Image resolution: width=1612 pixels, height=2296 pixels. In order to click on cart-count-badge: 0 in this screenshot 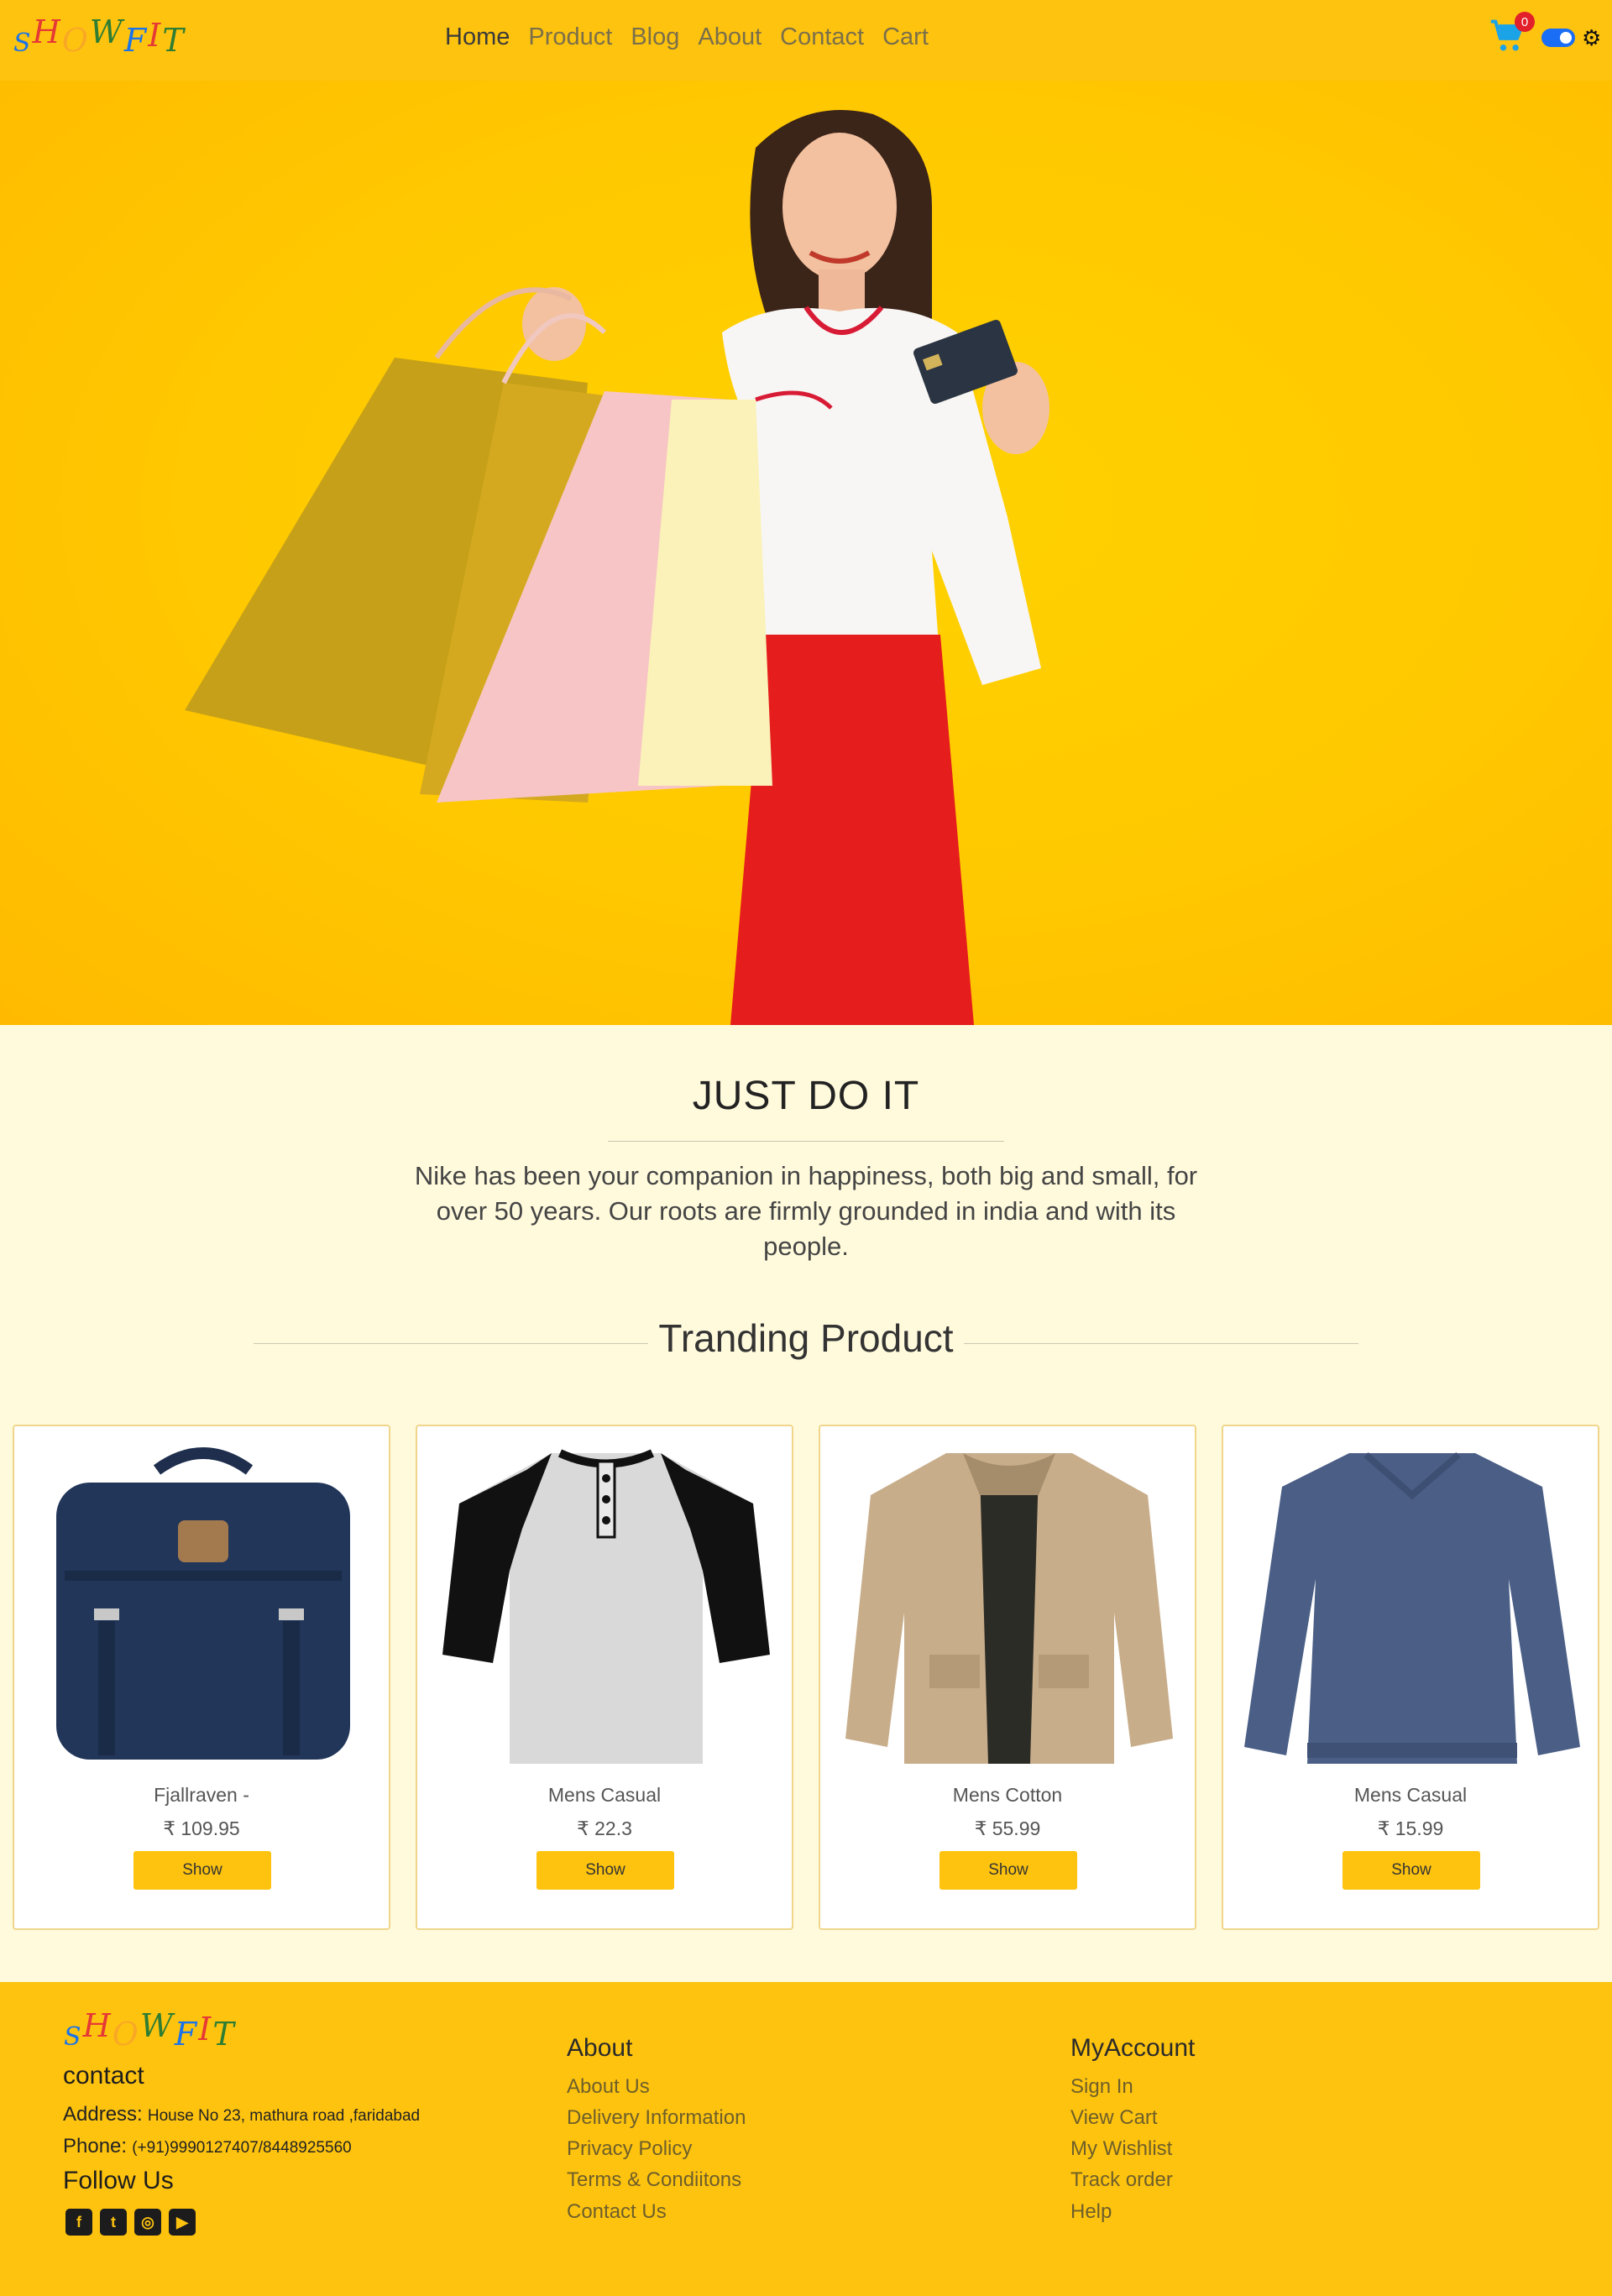, I will do `click(1525, 22)`.